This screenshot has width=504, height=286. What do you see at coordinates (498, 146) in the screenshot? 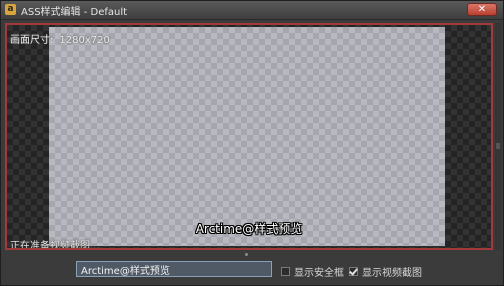
I see `scrollbar-thumb` at bounding box center [498, 146].